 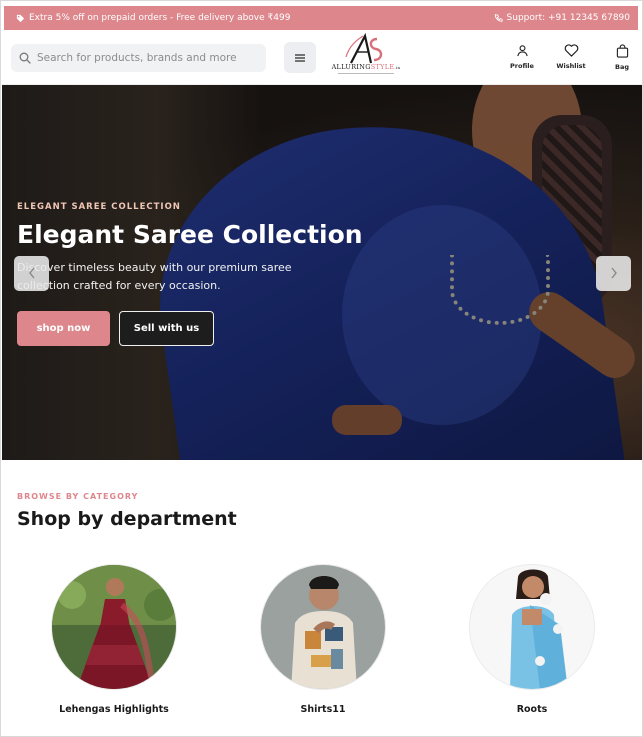 I want to click on category-card-lehengas: Lehengas Highlights, so click(x=114, y=639).